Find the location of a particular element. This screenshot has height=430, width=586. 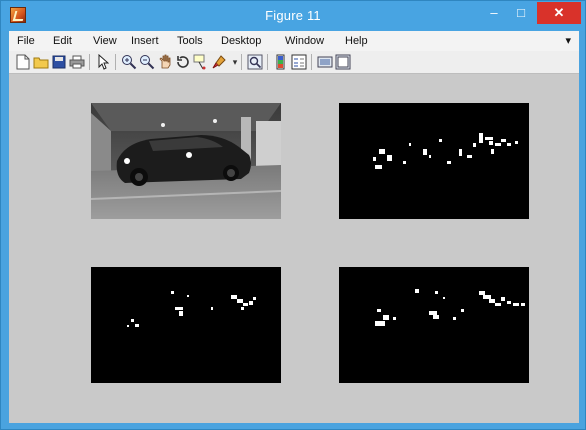

menu-file: File is located at coordinates (26, 41).